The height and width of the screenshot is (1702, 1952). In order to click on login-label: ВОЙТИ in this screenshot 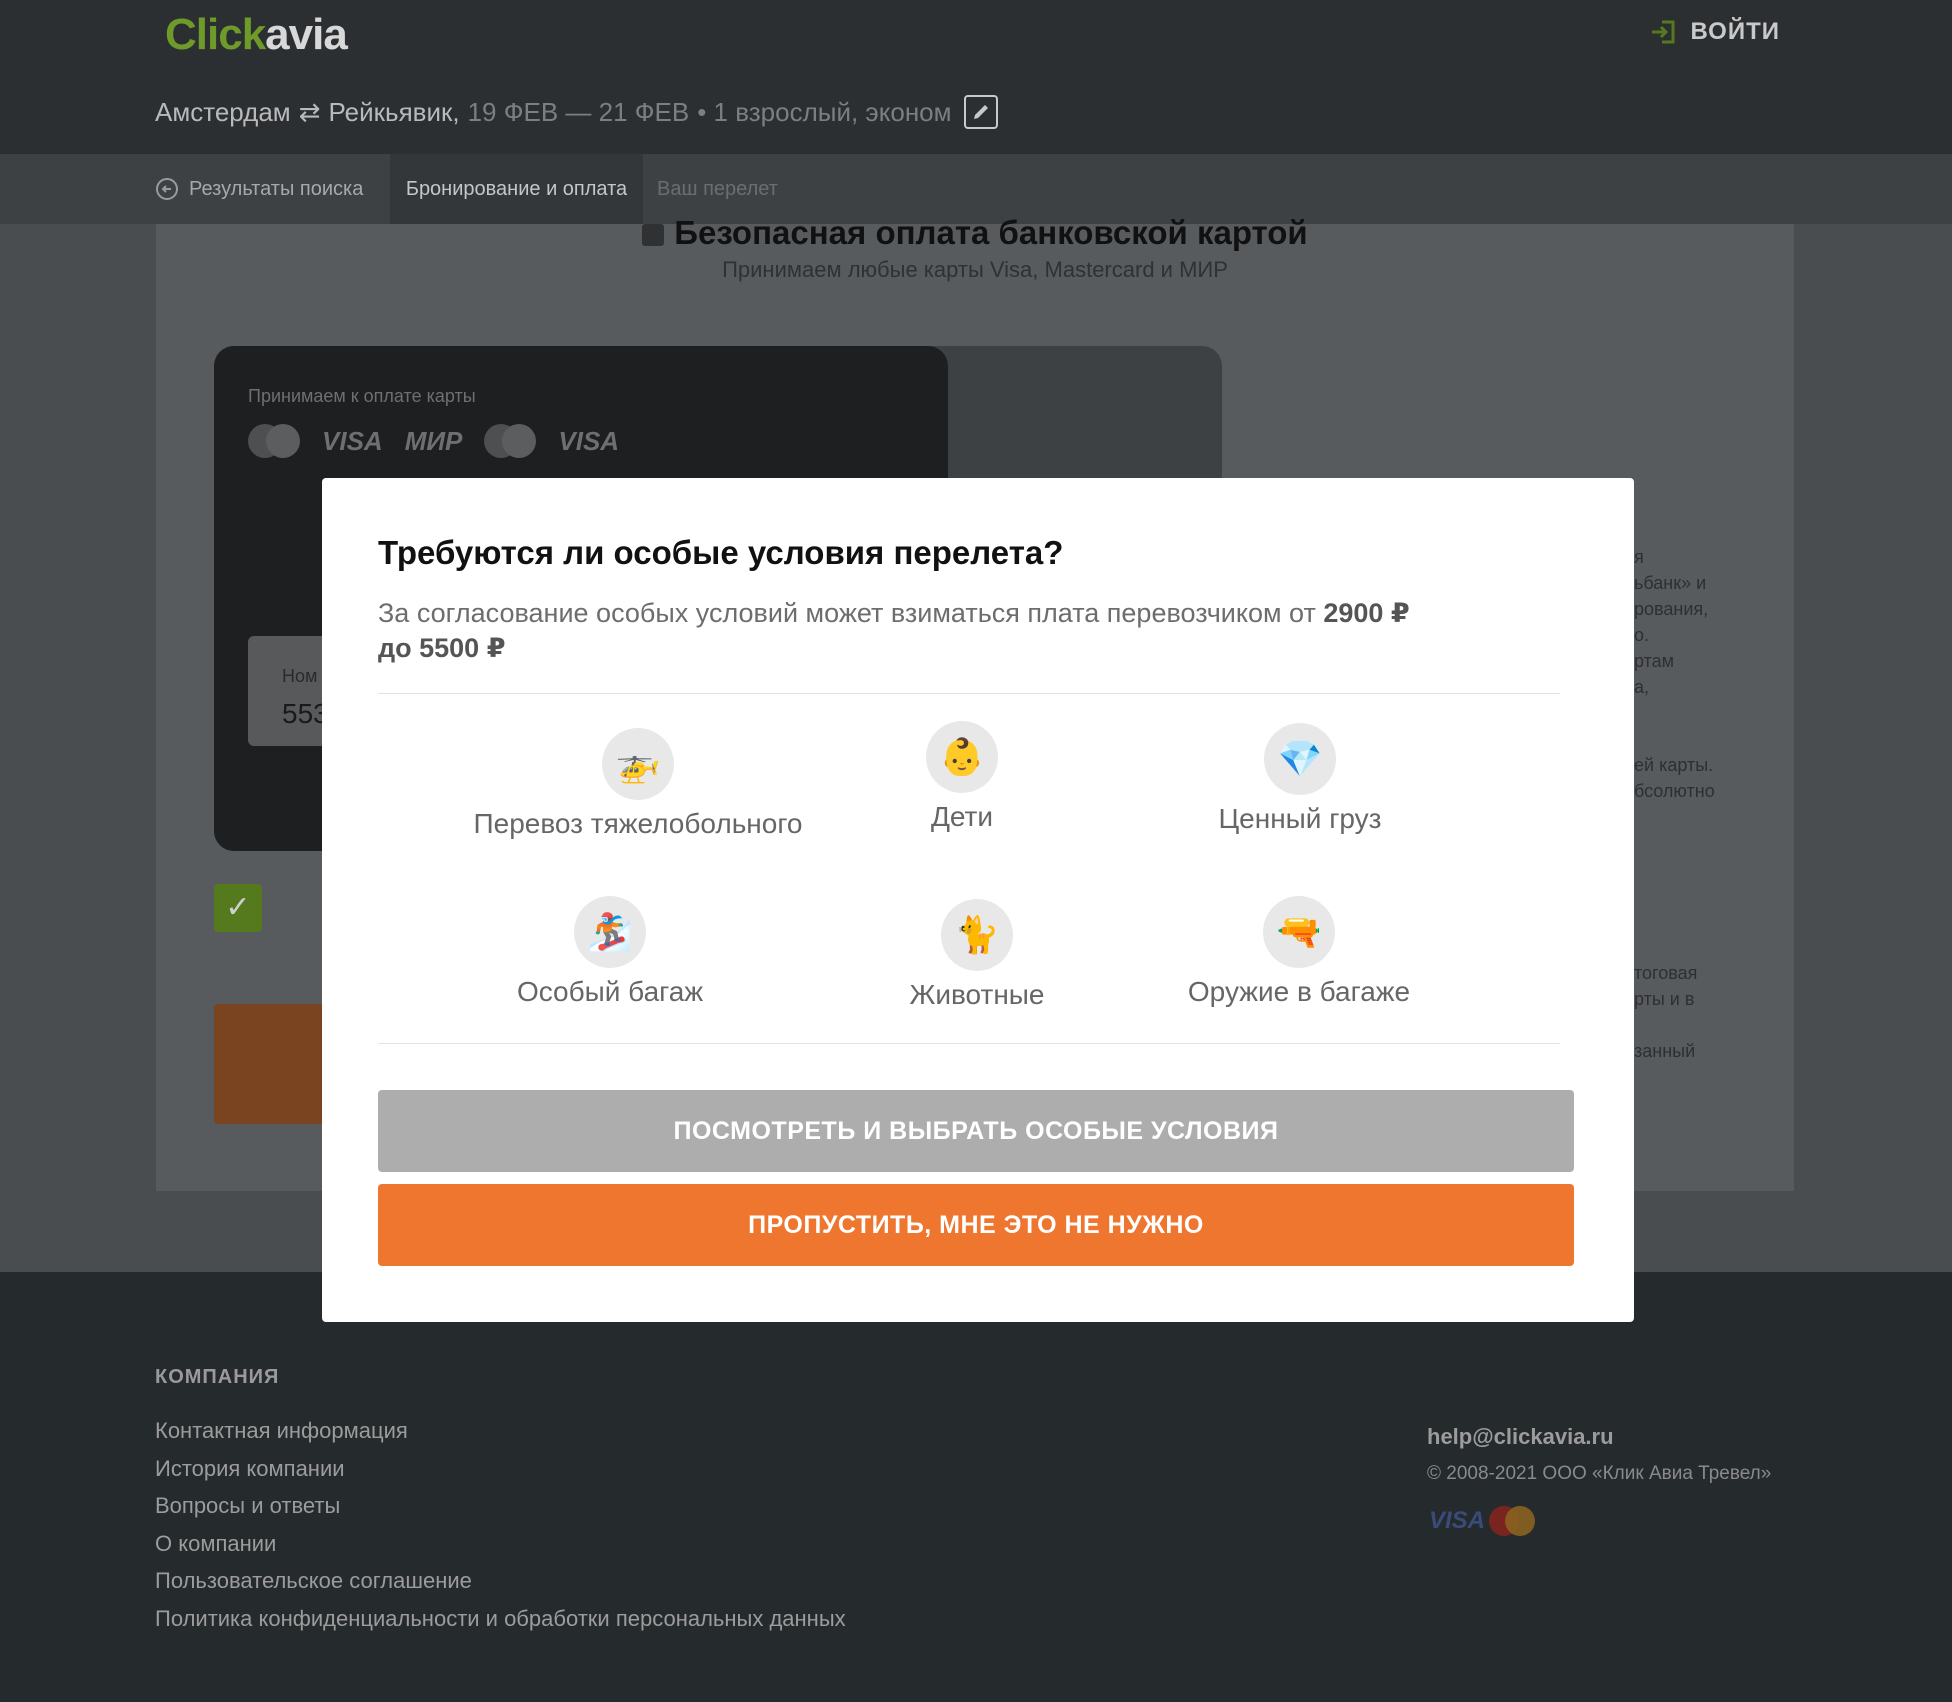, I will do `click(1735, 31)`.